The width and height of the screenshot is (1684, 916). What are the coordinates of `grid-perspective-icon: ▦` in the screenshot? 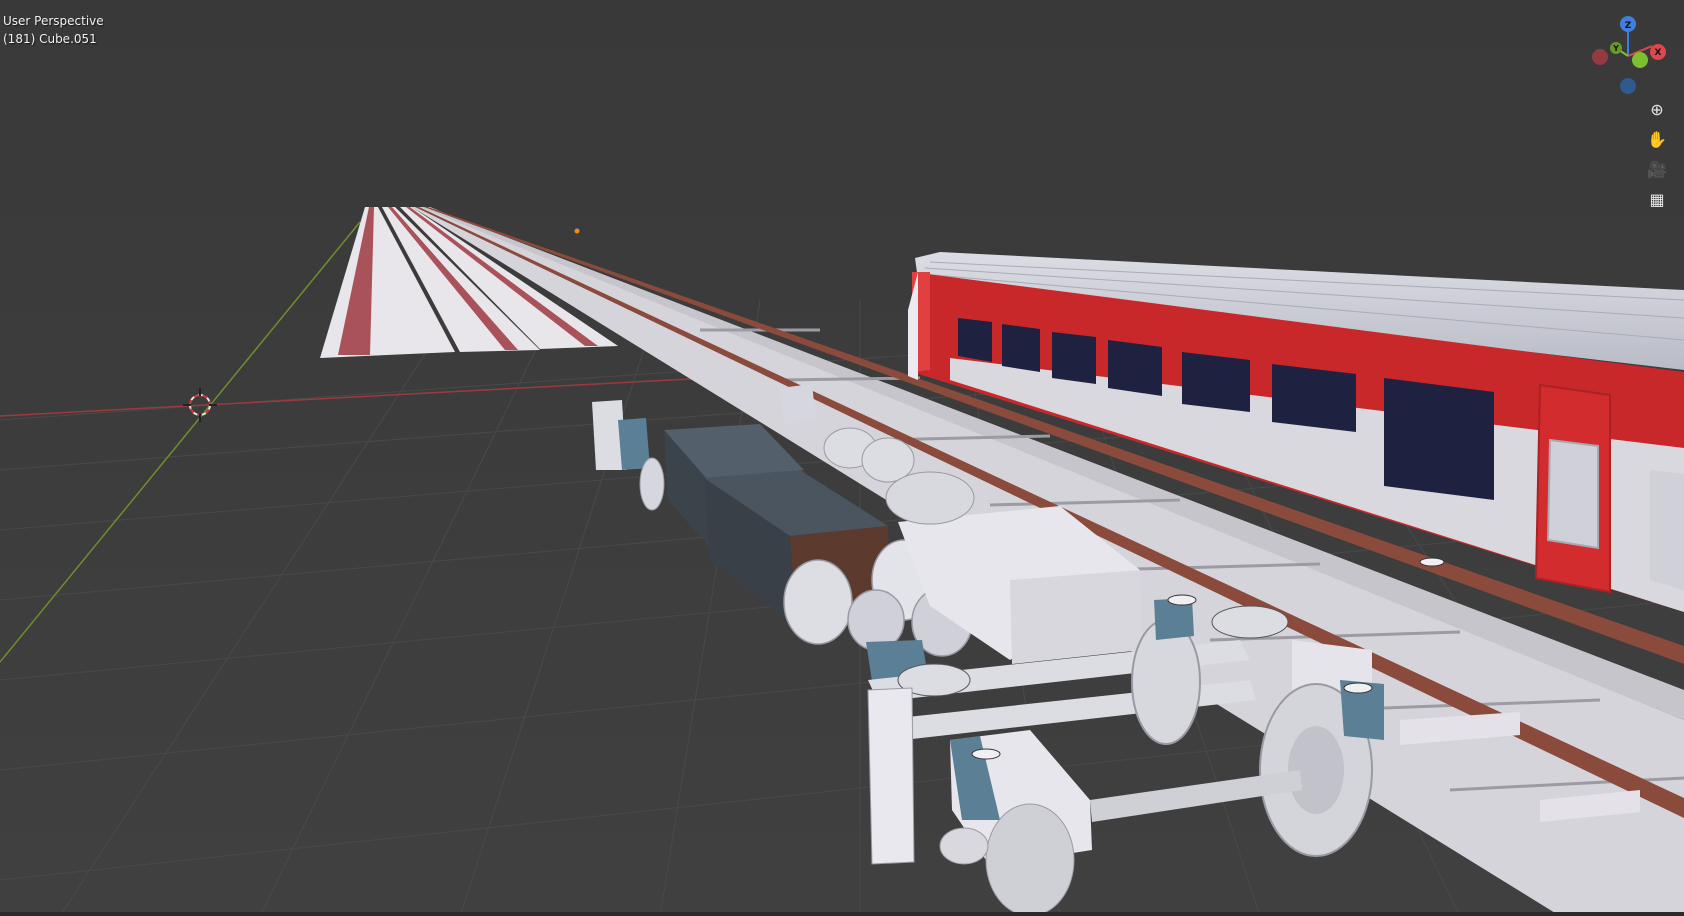 It's located at (1657, 199).